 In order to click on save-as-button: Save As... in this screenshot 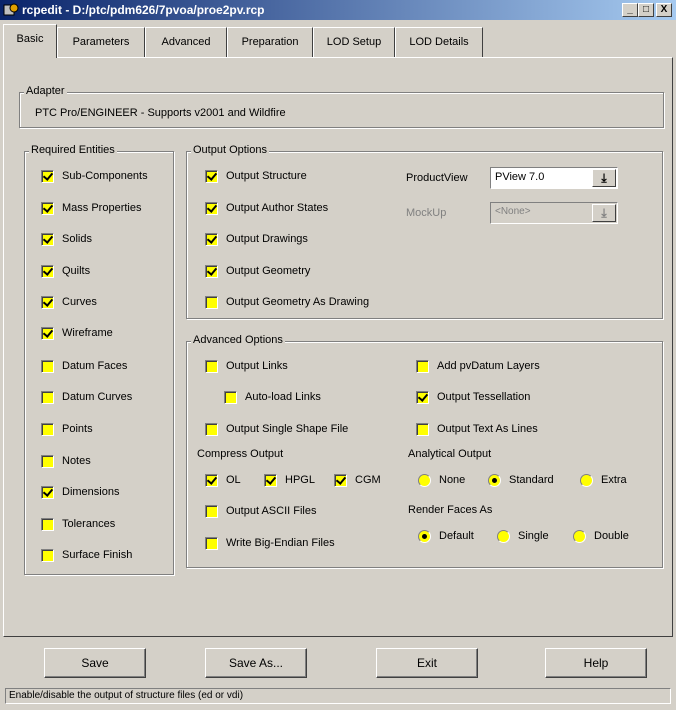, I will do `click(256, 663)`.